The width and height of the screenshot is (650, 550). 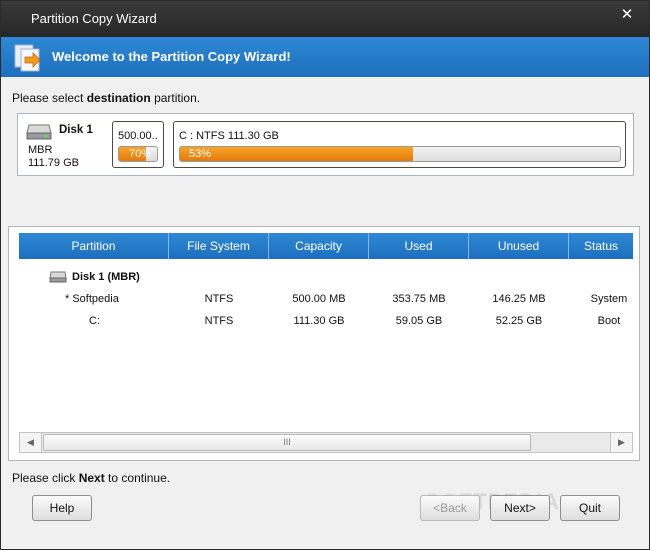 What do you see at coordinates (137, 478) in the screenshot?
I see `footer-suffix: to continue.` at bounding box center [137, 478].